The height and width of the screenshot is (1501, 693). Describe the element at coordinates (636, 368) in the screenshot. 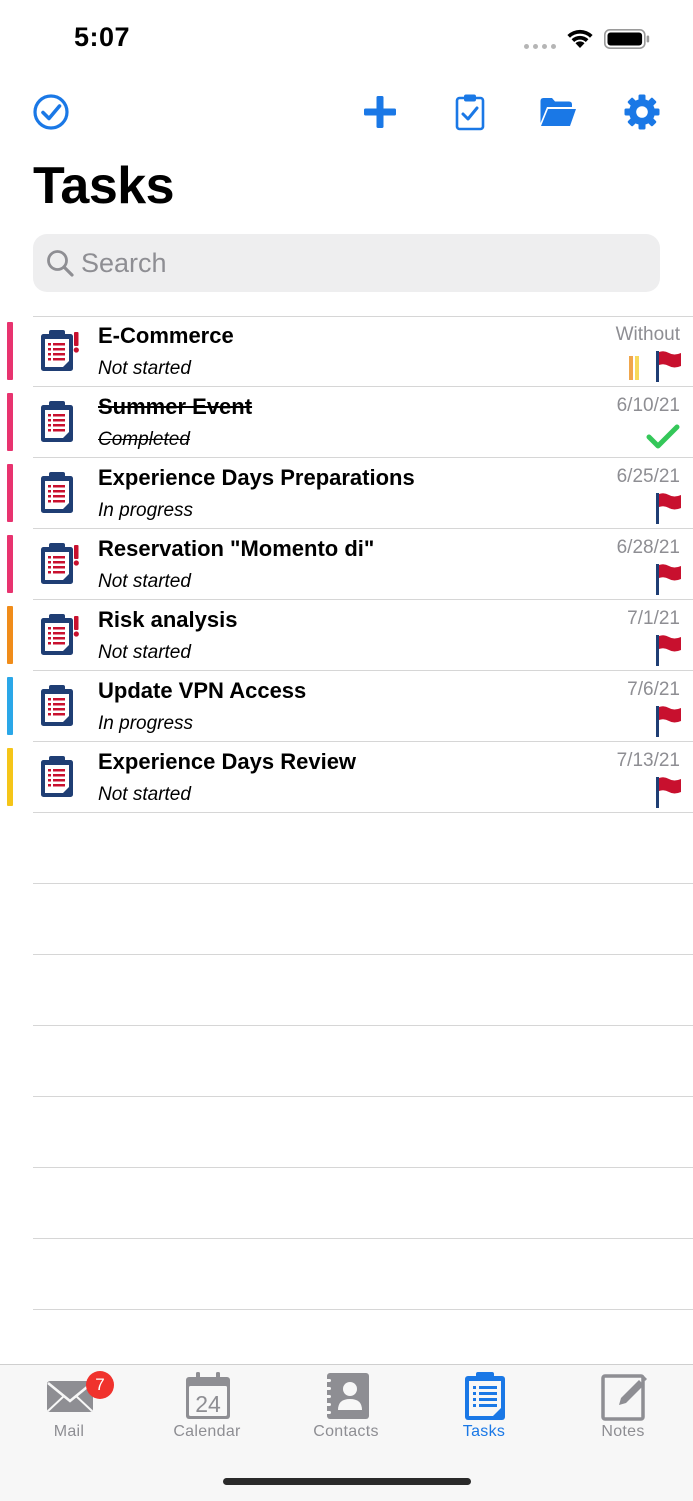

I see `priority-marker-icon` at that location.